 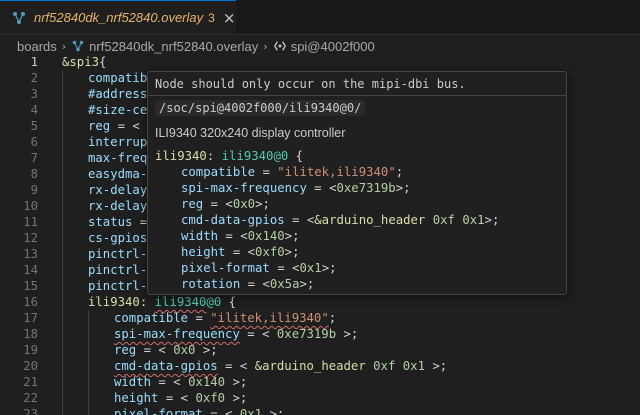 I want to click on line-content: cs-gpios, so click(x=117, y=238).